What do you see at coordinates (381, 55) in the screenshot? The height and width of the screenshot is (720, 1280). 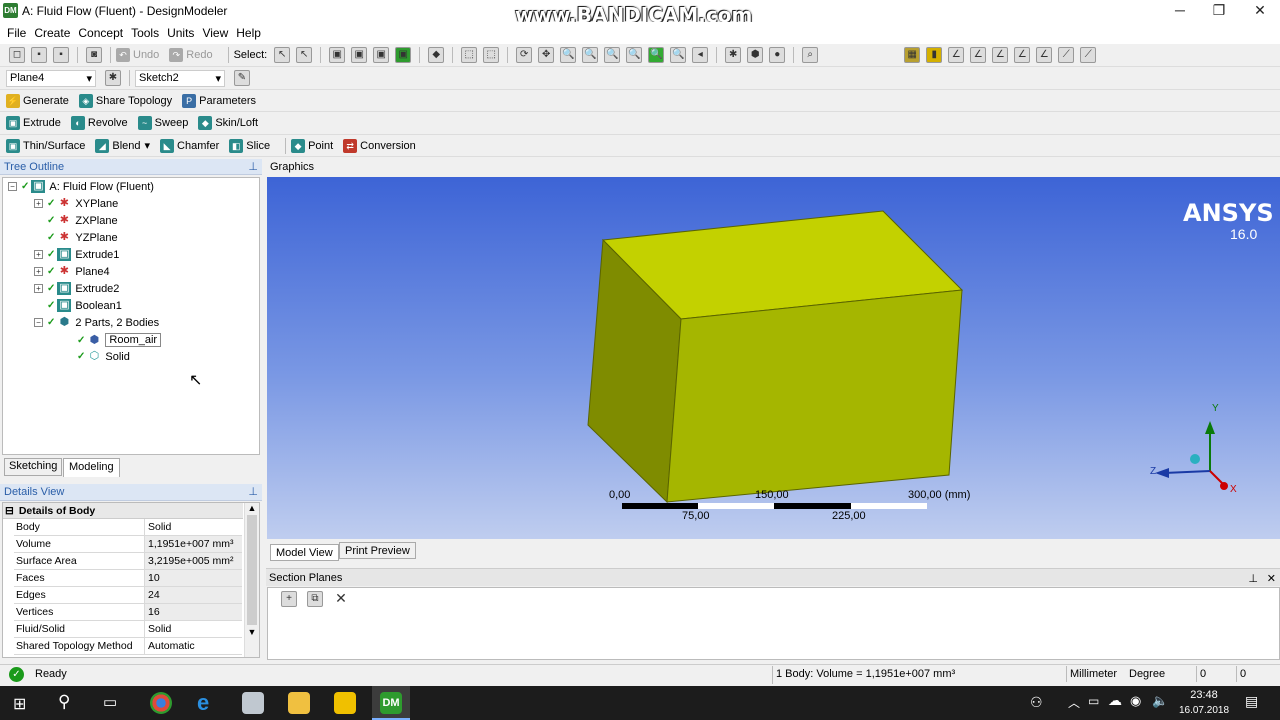 I see `select-face-icon: ▣` at bounding box center [381, 55].